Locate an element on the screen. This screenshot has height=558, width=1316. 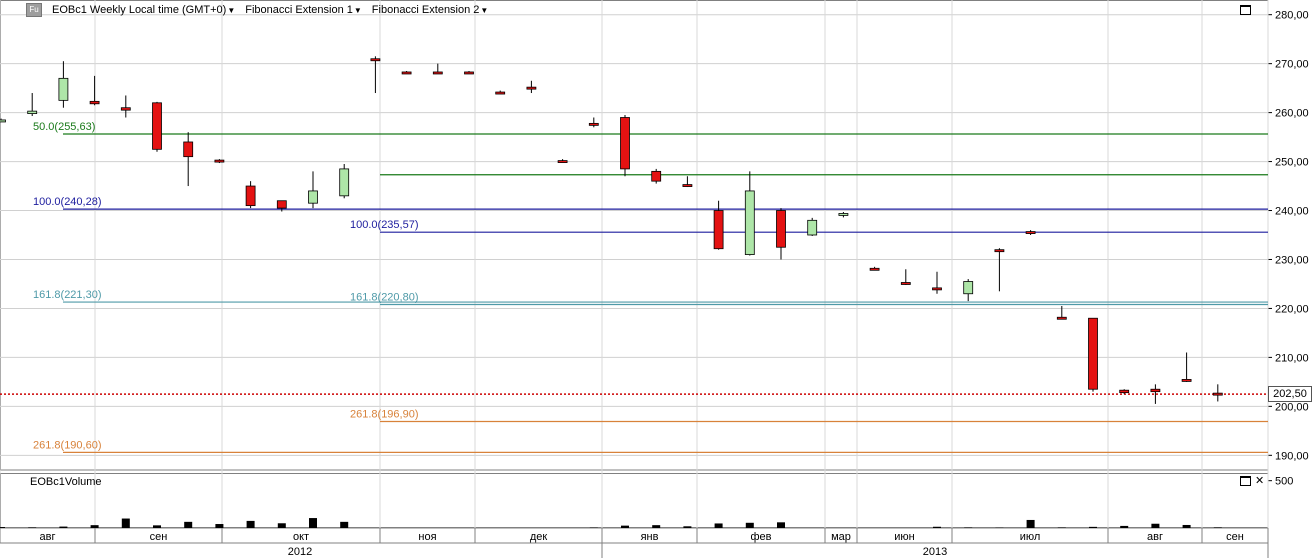
price-tick-label: 220,00 is located at coordinates (1292, 309).